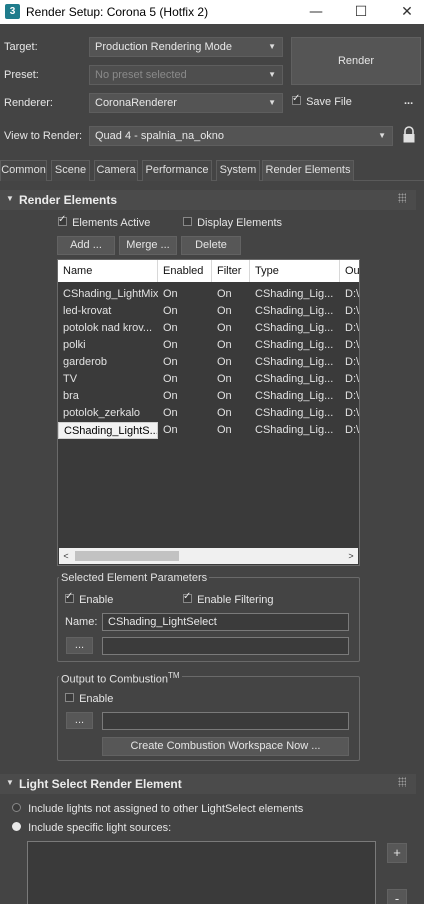 The height and width of the screenshot is (904, 424). I want to click on trademark-mark: TM, so click(174, 675).